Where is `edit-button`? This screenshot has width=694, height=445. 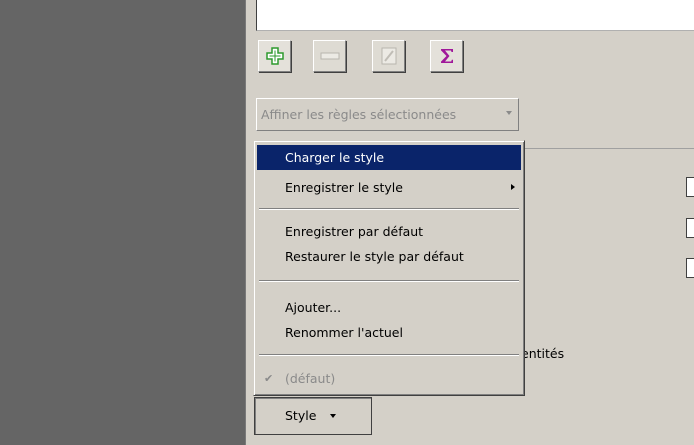 edit-button is located at coordinates (388, 56).